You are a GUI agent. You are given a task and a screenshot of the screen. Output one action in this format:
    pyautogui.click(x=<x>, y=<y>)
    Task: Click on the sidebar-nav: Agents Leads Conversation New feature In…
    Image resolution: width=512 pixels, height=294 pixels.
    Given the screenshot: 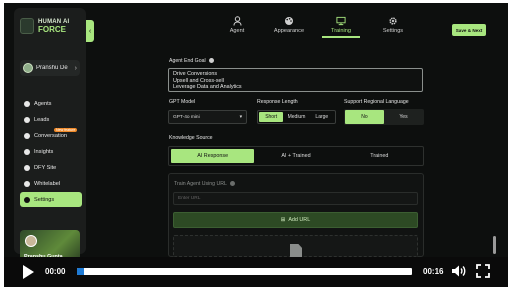 What is the action you would take?
    pyautogui.click(x=51, y=152)
    